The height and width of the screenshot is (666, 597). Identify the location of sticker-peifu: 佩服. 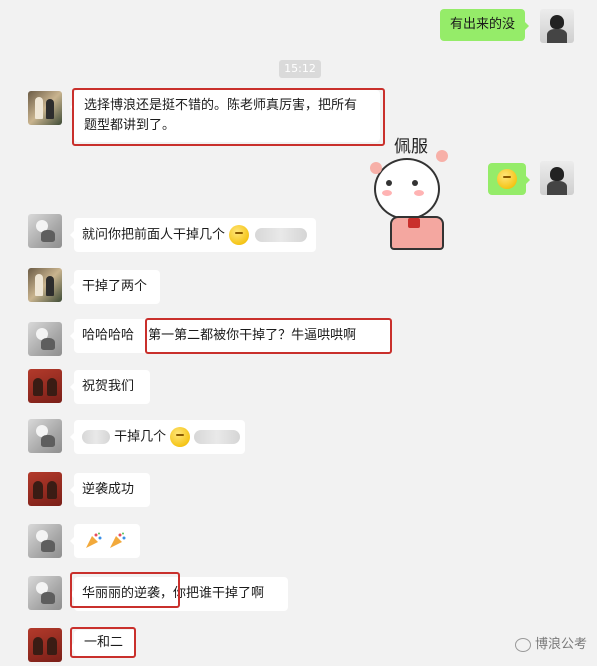
(415, 191).